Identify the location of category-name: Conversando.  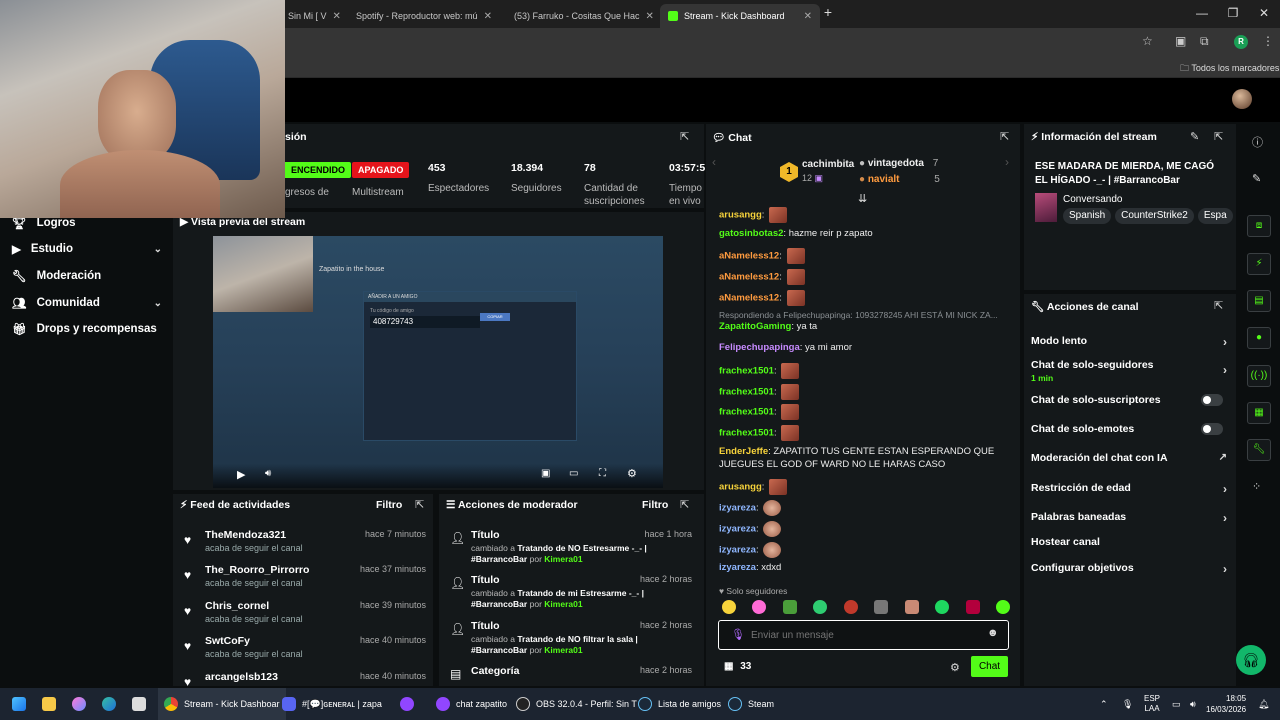
(1092, 199).